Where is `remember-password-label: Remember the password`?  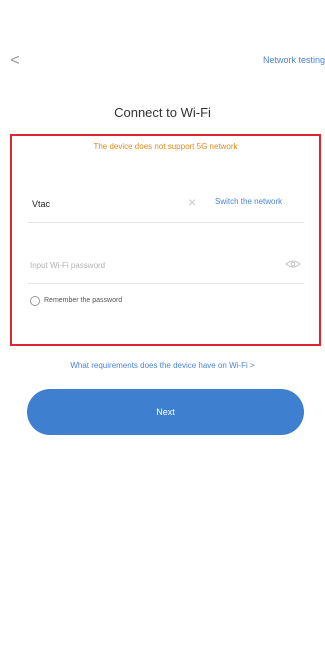
remember-password-label: Remember the password is located at coordinates (83, 300).